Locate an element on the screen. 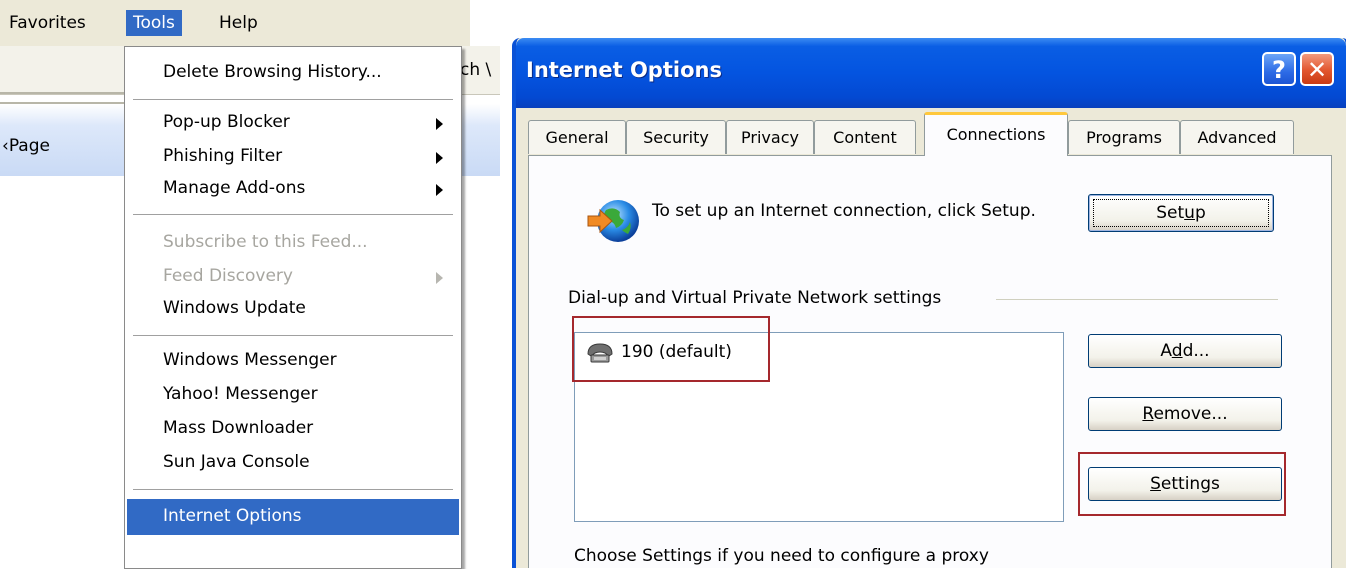 The image size is (1346, 569). menu-item-phishing-filter: Phishing Filter is located at coordinates (293, 157).